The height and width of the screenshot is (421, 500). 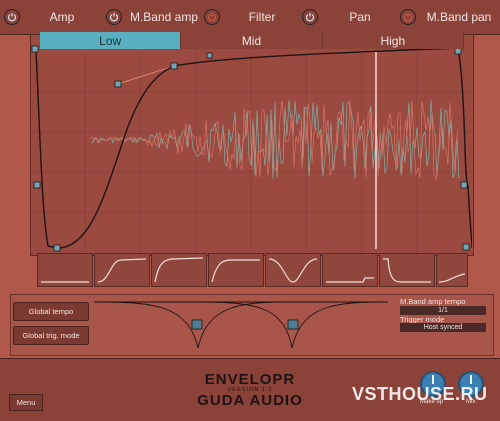 What do you see at coordinates (262, 17) in the screenshot?
I see `tab-label: Filter` at bounding box center [262, 17].